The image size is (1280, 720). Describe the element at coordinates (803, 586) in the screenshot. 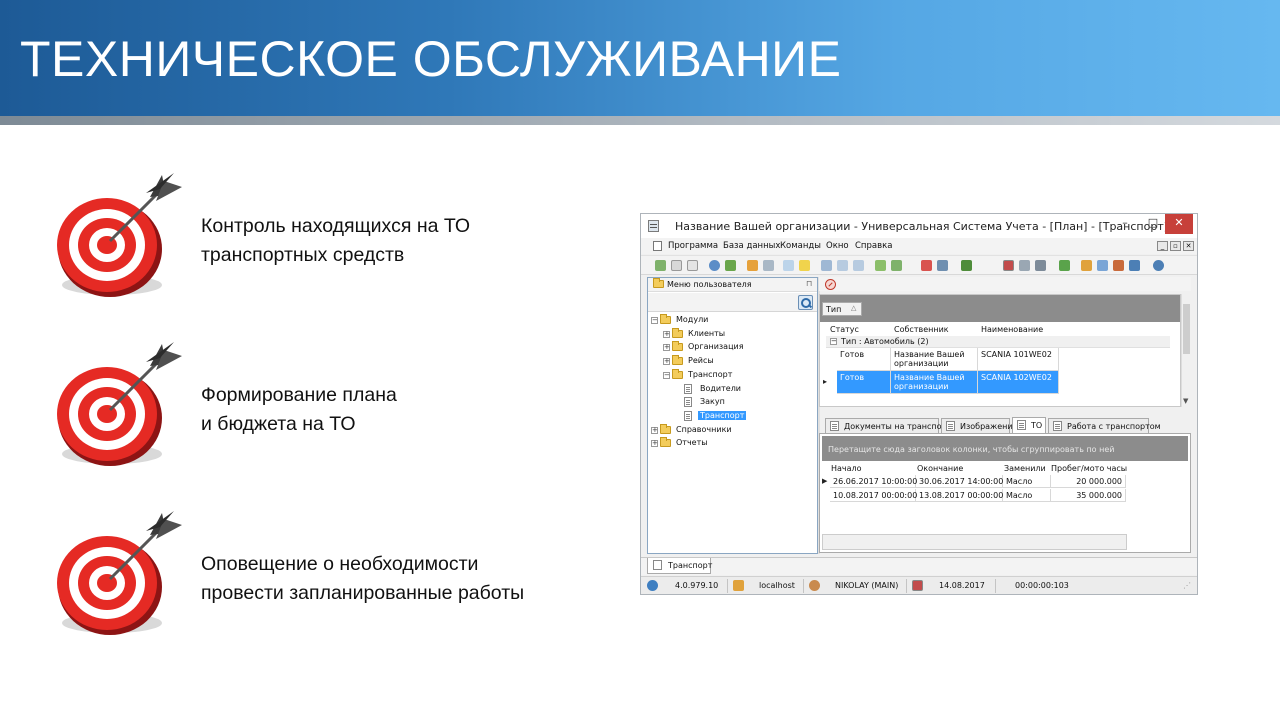

I see `status-separator` at that location.